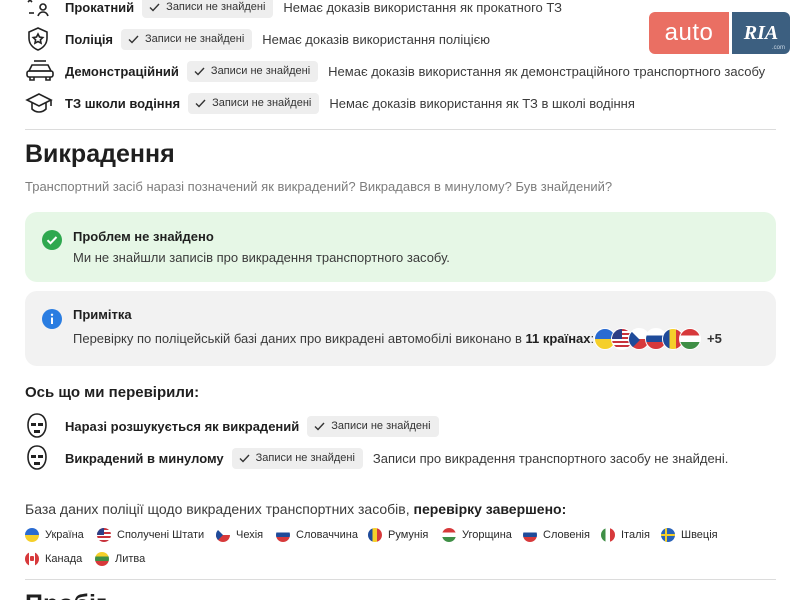 The height and width of the screenshot is (600, 800). What do you see at coordinates (143, 236) in the screenshot?
I see `alert-title: Проблем не знайдено` at bounding box center [143, 236].